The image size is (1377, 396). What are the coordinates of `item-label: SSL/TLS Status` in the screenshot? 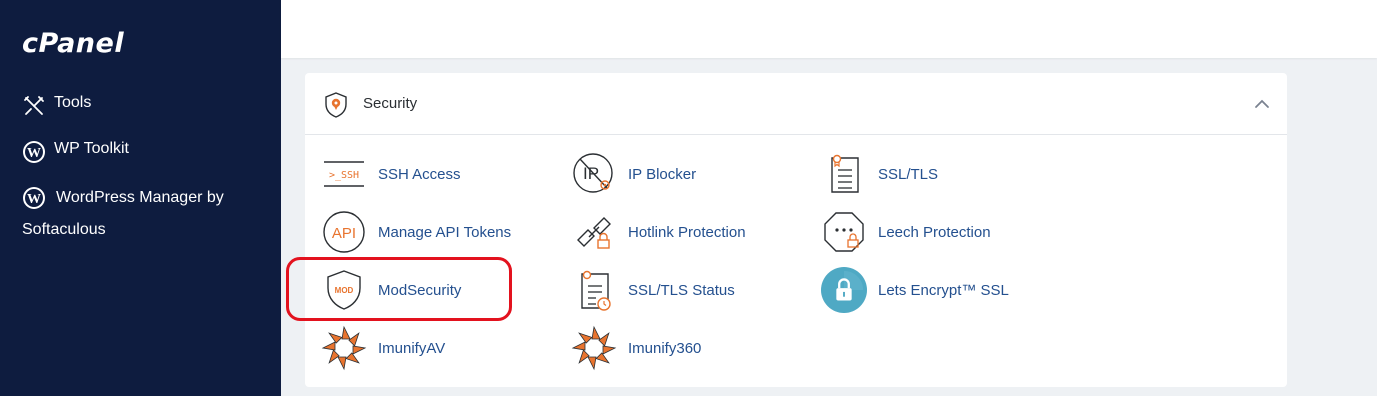 It's located at (681, 290).